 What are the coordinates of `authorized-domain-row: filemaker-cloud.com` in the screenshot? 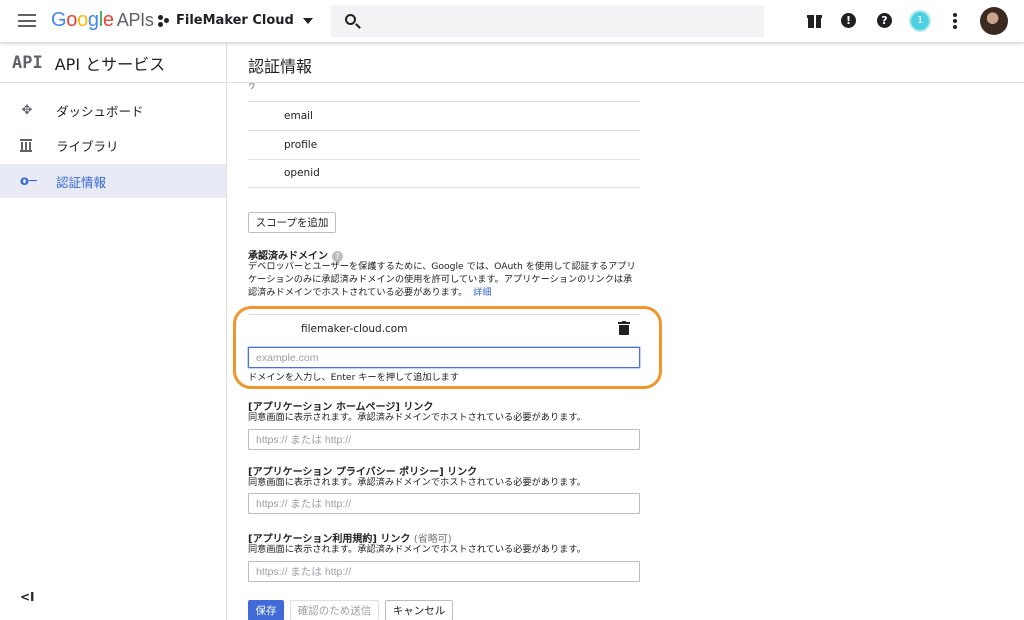 It's located at (444, 329).